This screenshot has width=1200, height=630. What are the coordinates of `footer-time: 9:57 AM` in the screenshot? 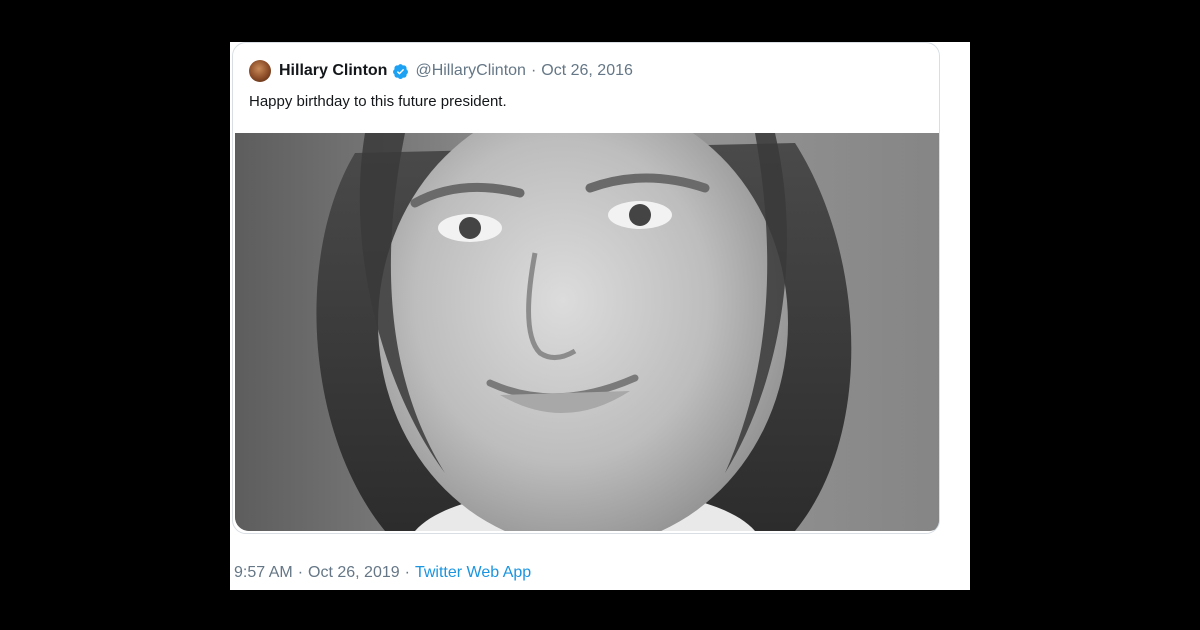 It's located at (263, 572).